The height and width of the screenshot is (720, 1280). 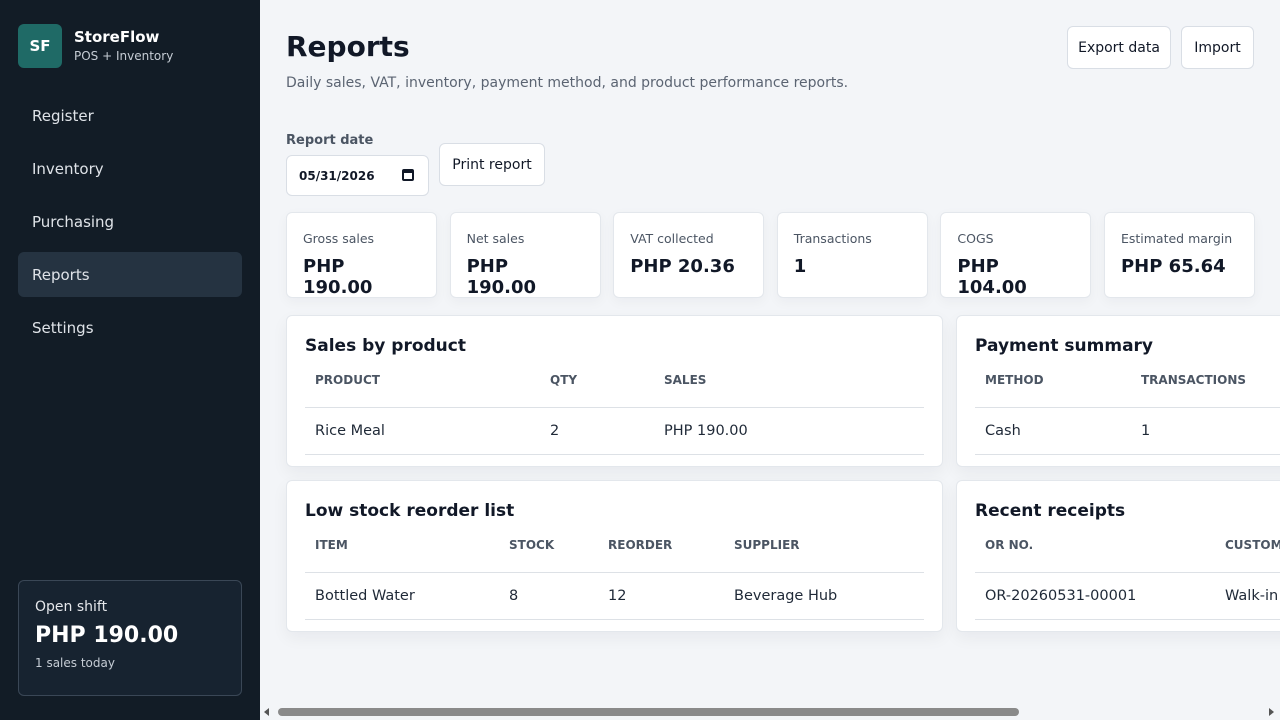 What do you see at coordinates (800, 266) in the screenshot?
I see `stat-value: 1` at bounding box center [800, 266].